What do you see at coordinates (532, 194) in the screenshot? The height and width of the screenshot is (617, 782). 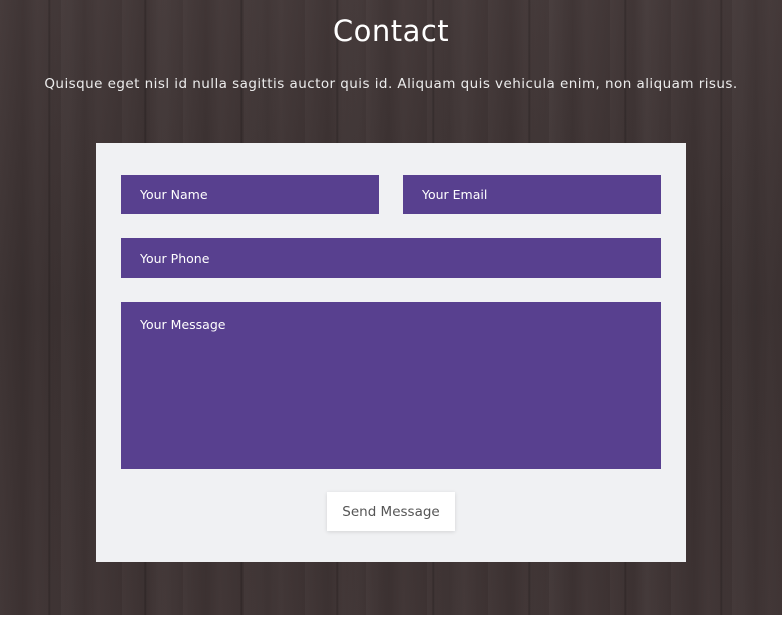 I see `email-input` at bounding box center [532, 194].